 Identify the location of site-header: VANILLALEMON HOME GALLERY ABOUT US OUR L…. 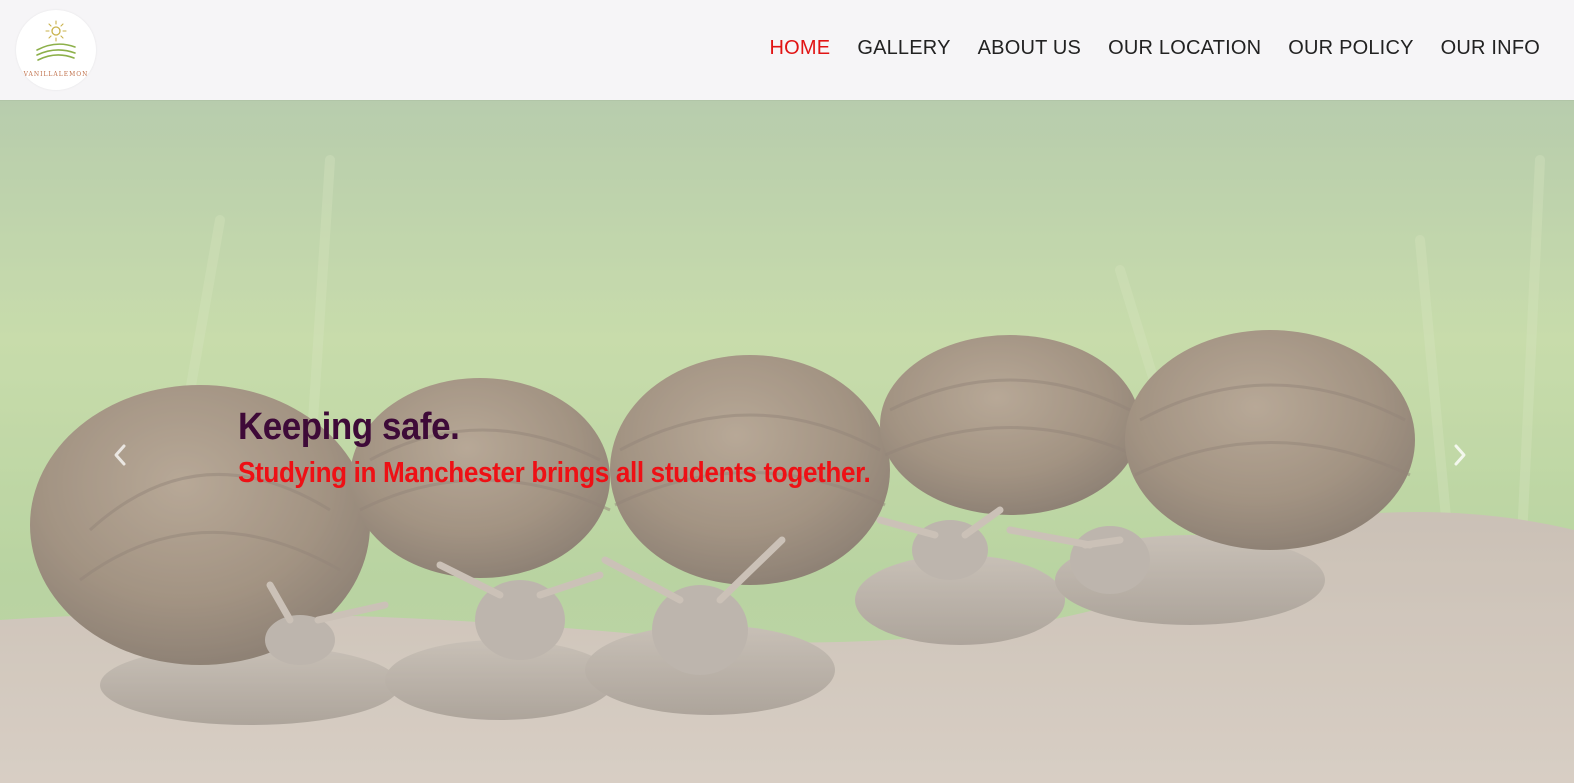
(787, 50).